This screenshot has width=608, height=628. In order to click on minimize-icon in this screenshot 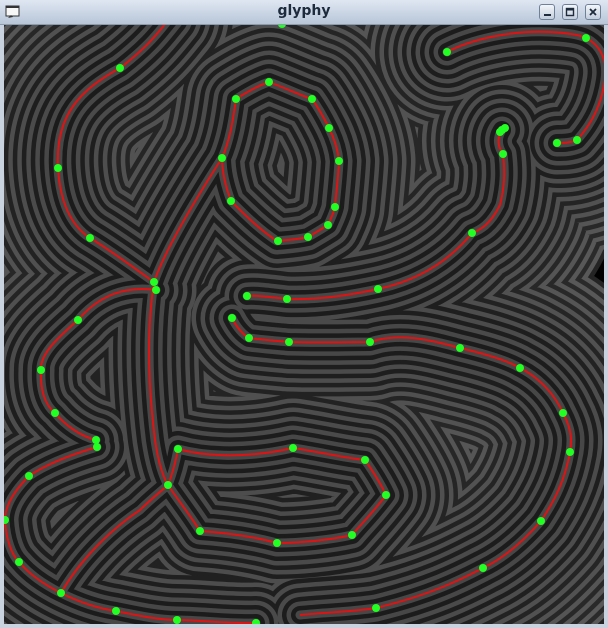, I will do `click(547, 15)`.